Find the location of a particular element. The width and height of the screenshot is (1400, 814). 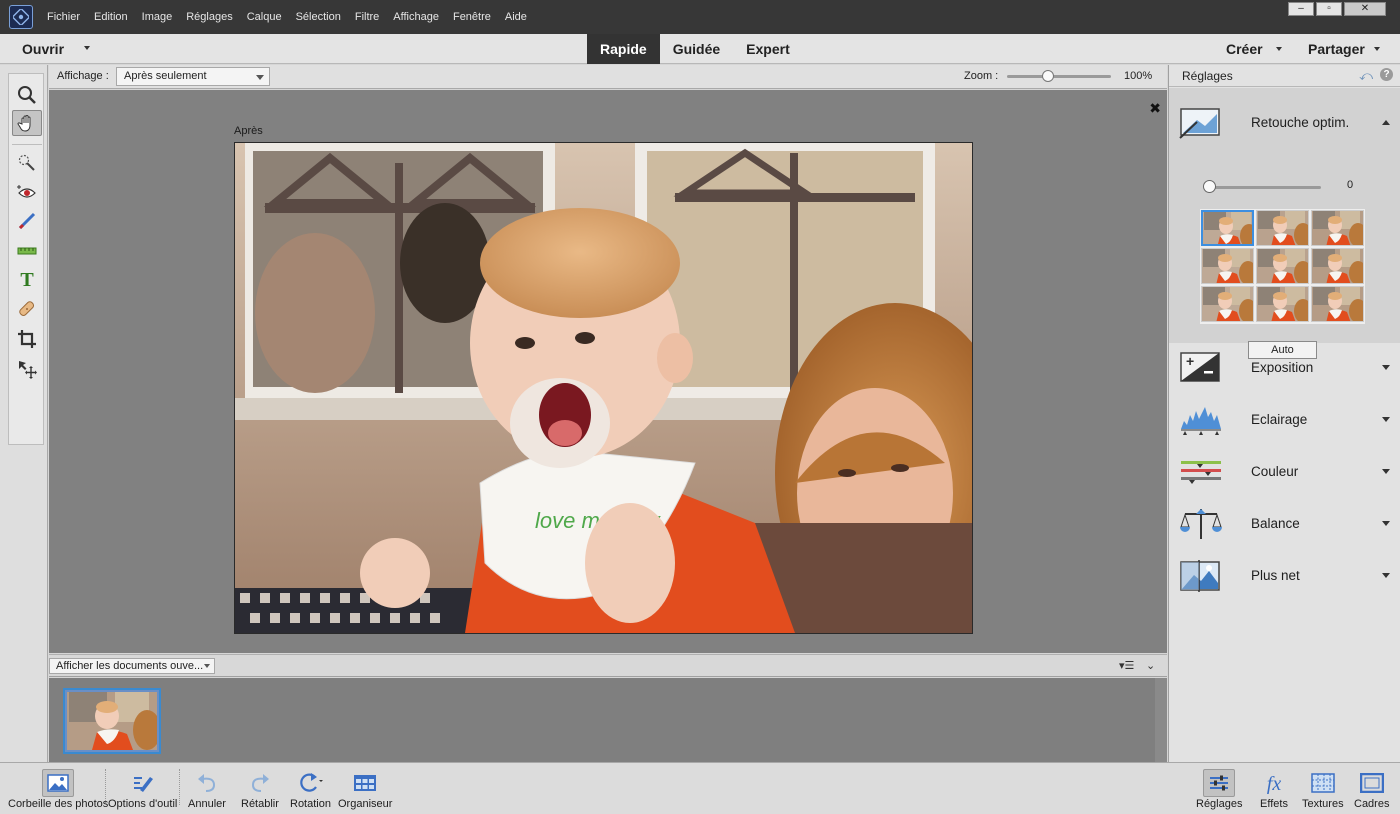

whiten-teeth-tool-icon is located at coordinates (27, 221).